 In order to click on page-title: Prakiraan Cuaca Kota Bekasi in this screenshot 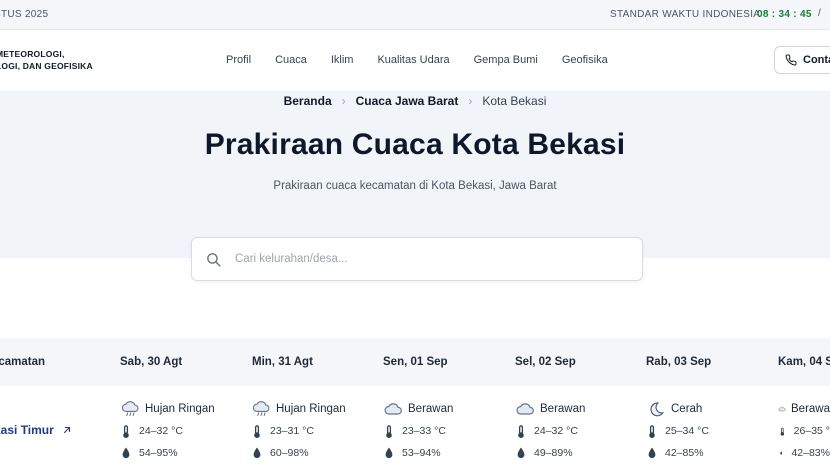, I will do `click(415, 144)`.